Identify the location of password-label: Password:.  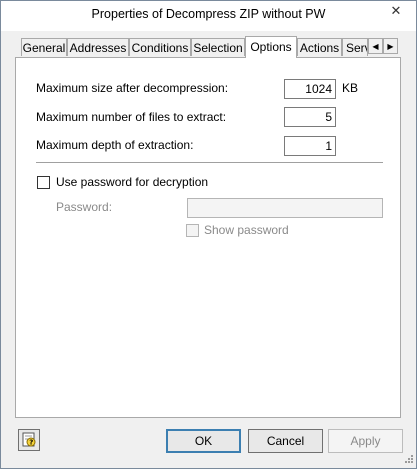
(84, 207).